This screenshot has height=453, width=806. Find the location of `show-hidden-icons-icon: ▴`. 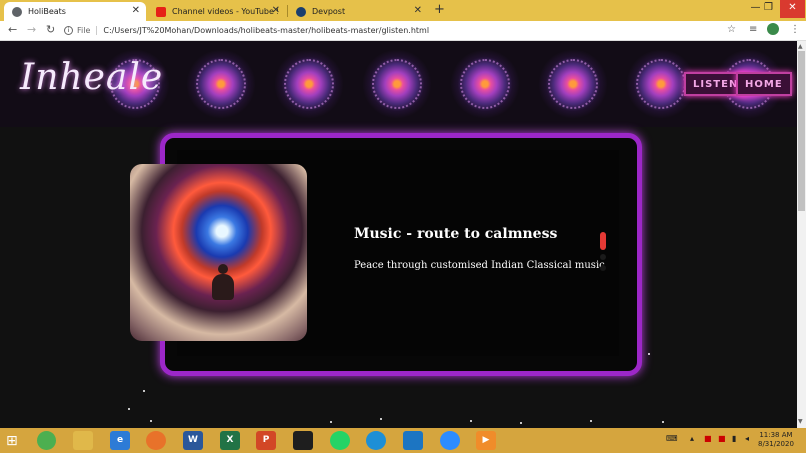

show-hidden-icons-icon: ▴ is located at coordinates (692, 438).